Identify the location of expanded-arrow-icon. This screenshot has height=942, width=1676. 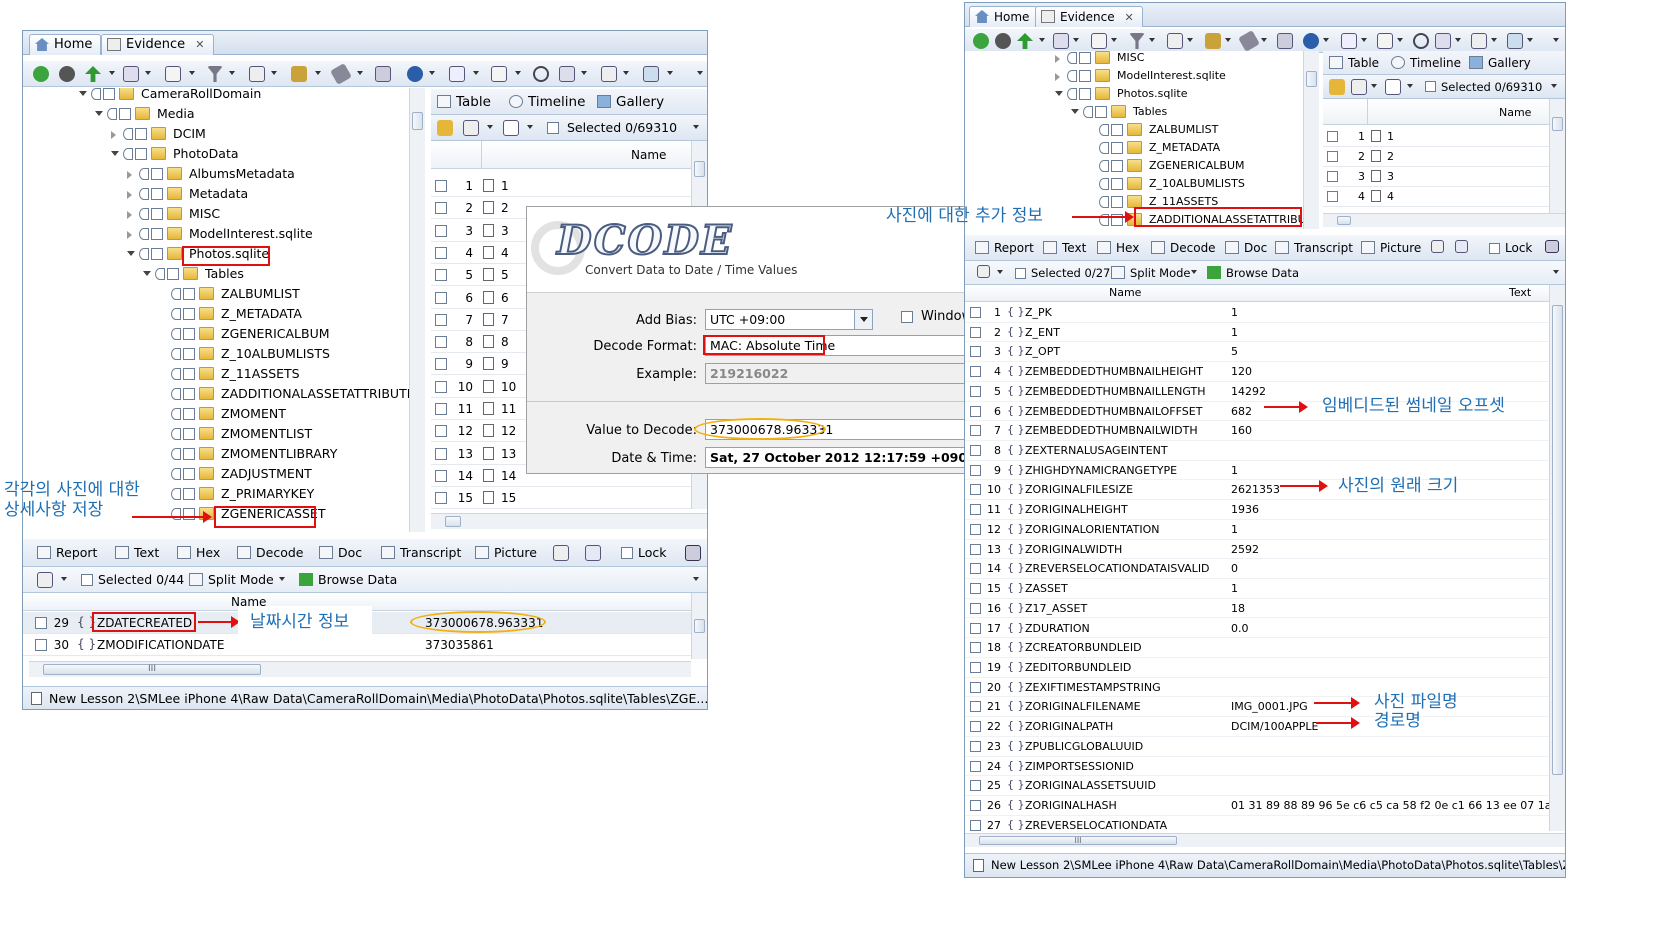
(115, 153).